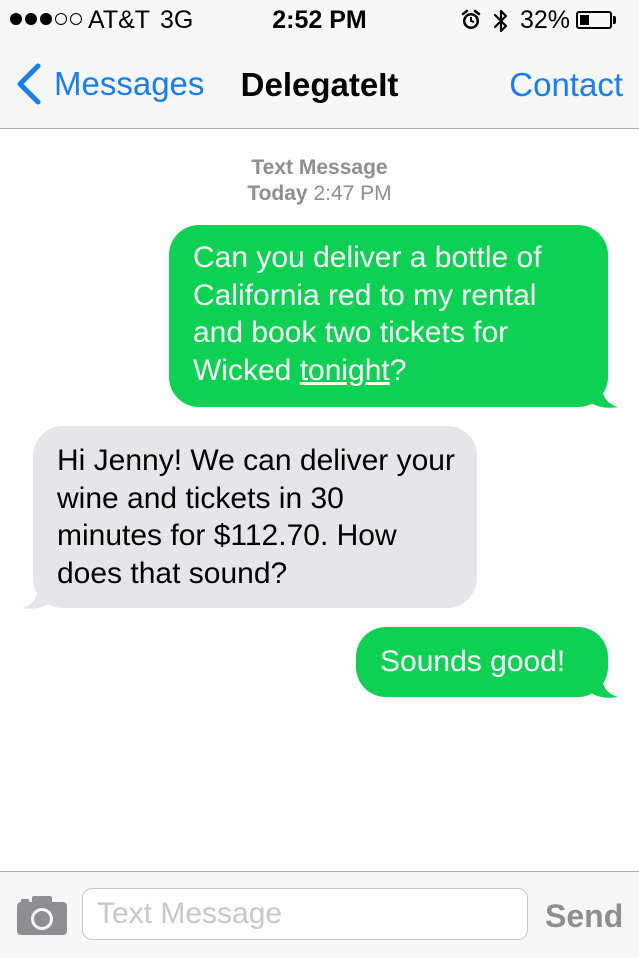 Image resolution: width=639 pixels, height=958 pixels. Describe the element at coordinates (471, 19) in the screenshot. I see `alarm-icon` at that location.